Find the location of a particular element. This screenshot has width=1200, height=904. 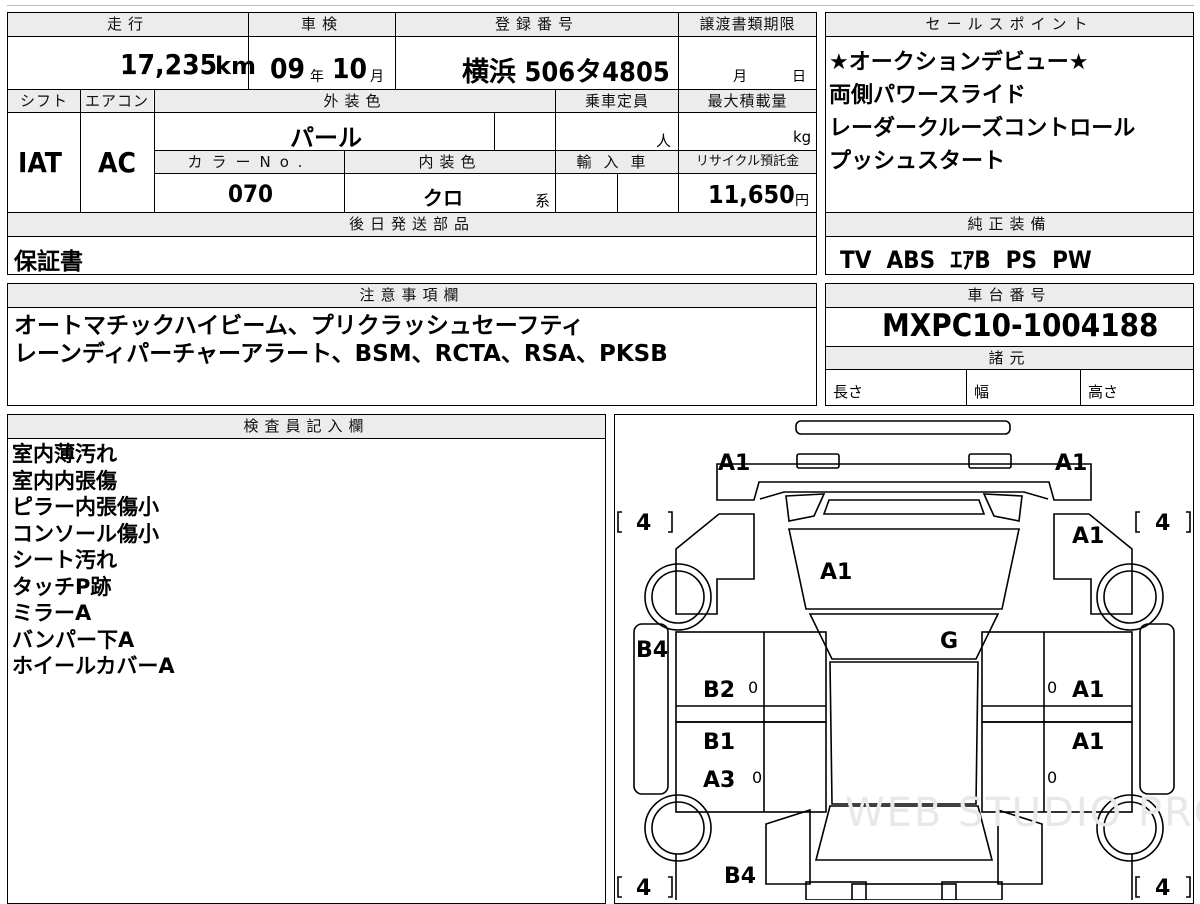

recycle-value: 11,650 is located at coordinates (751, 194).